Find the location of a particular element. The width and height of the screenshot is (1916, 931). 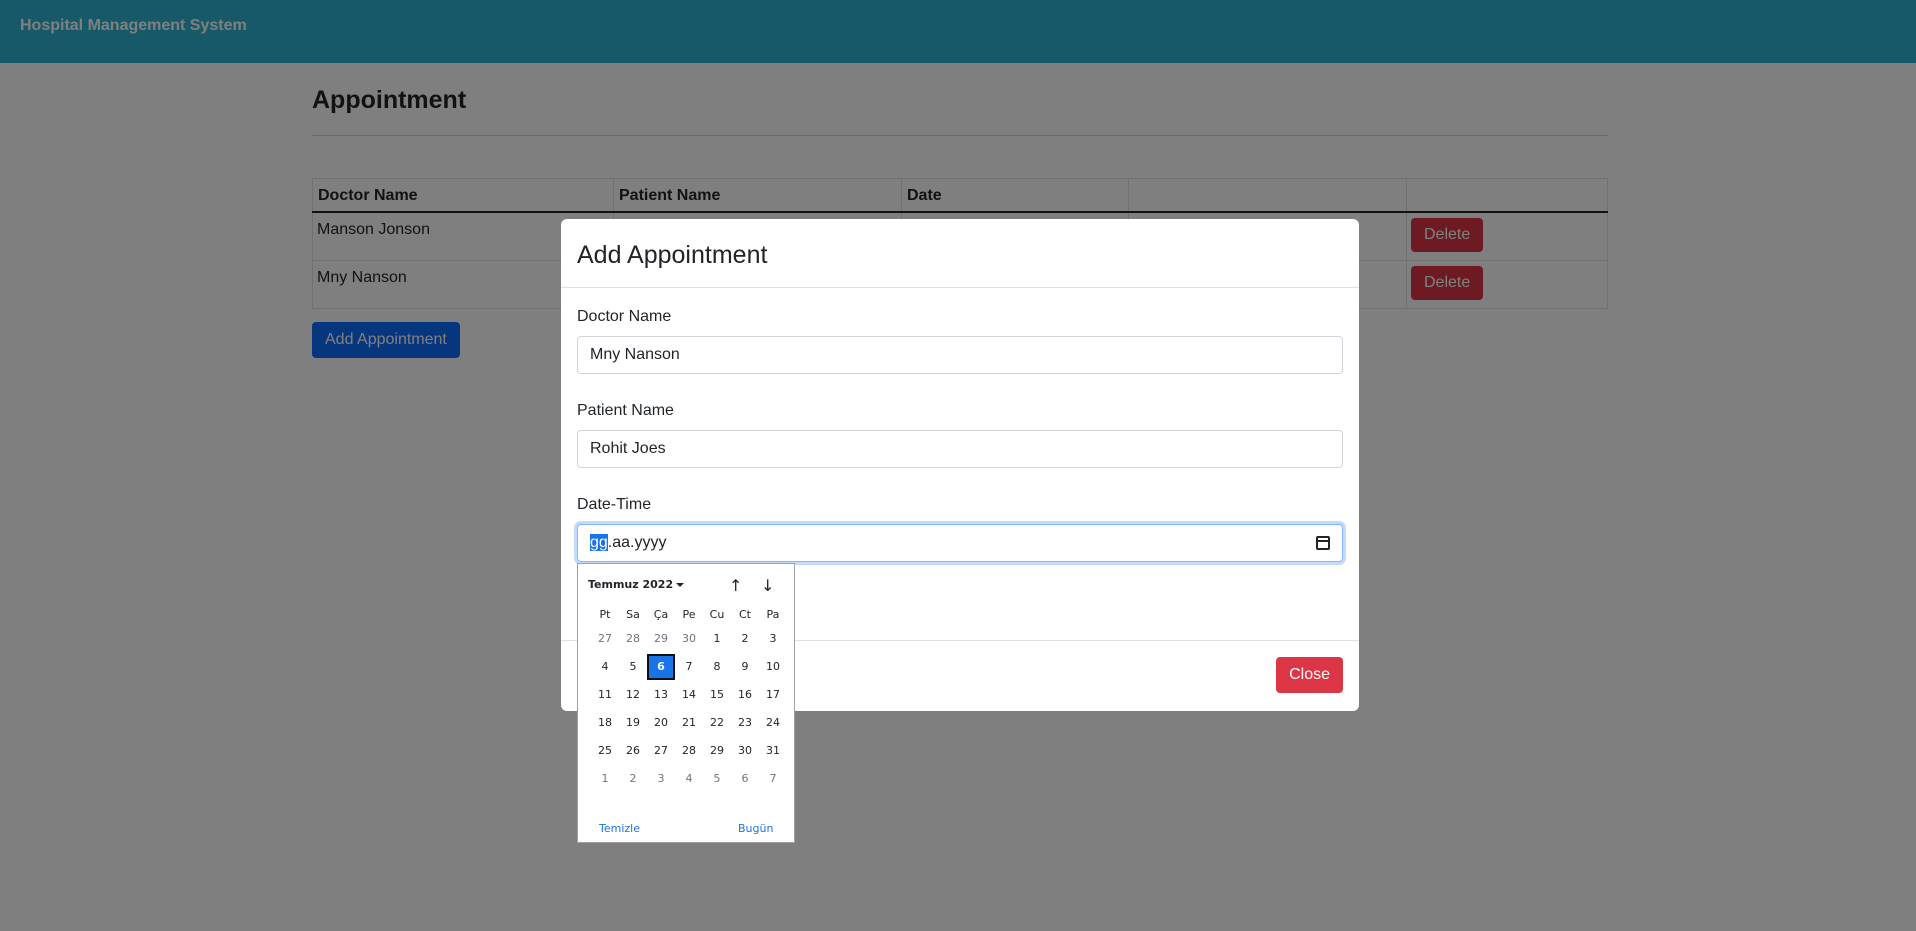

date-time-label: Date-Time is located at coordinates (614, 504).